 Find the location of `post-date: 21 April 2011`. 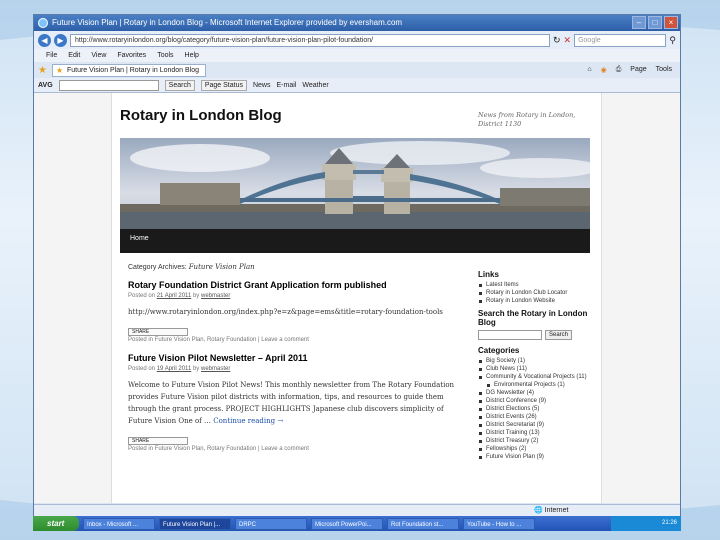

post-date: 21 April 2011 is located at coordinates (174, 296).